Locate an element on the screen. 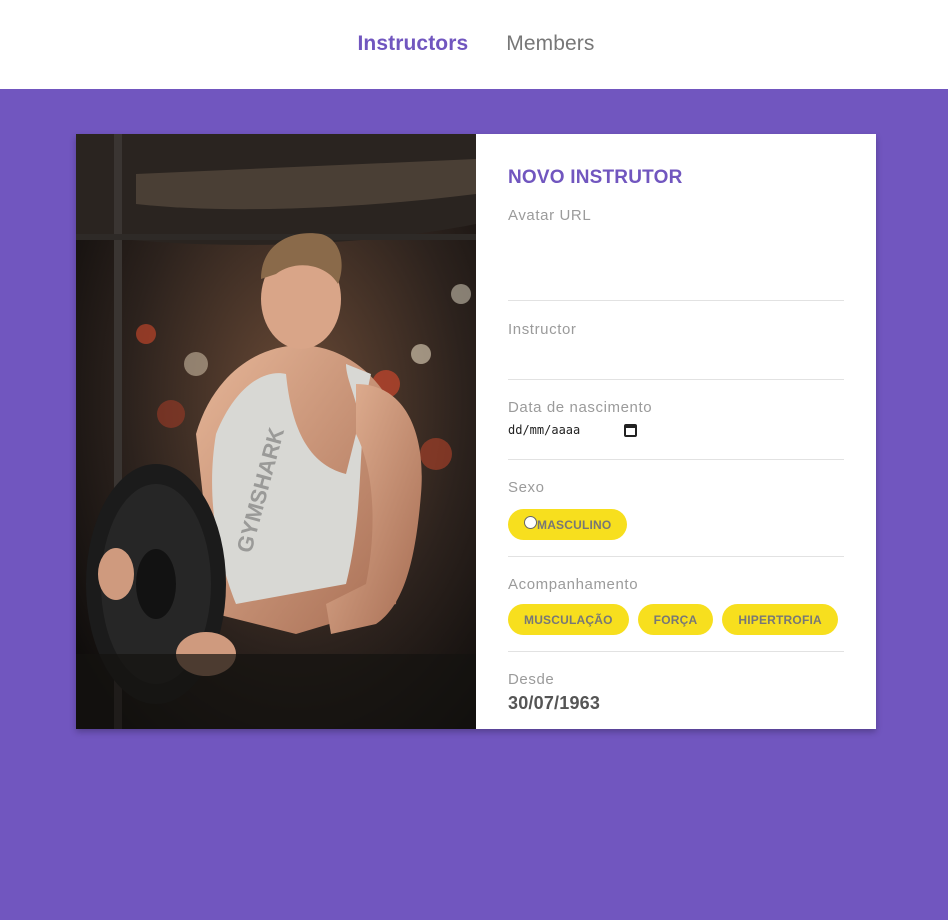 The height and width of the screenshot is (920, 948). acompanhamento-label: Acompanhamento is located at coordinates (573, 584).